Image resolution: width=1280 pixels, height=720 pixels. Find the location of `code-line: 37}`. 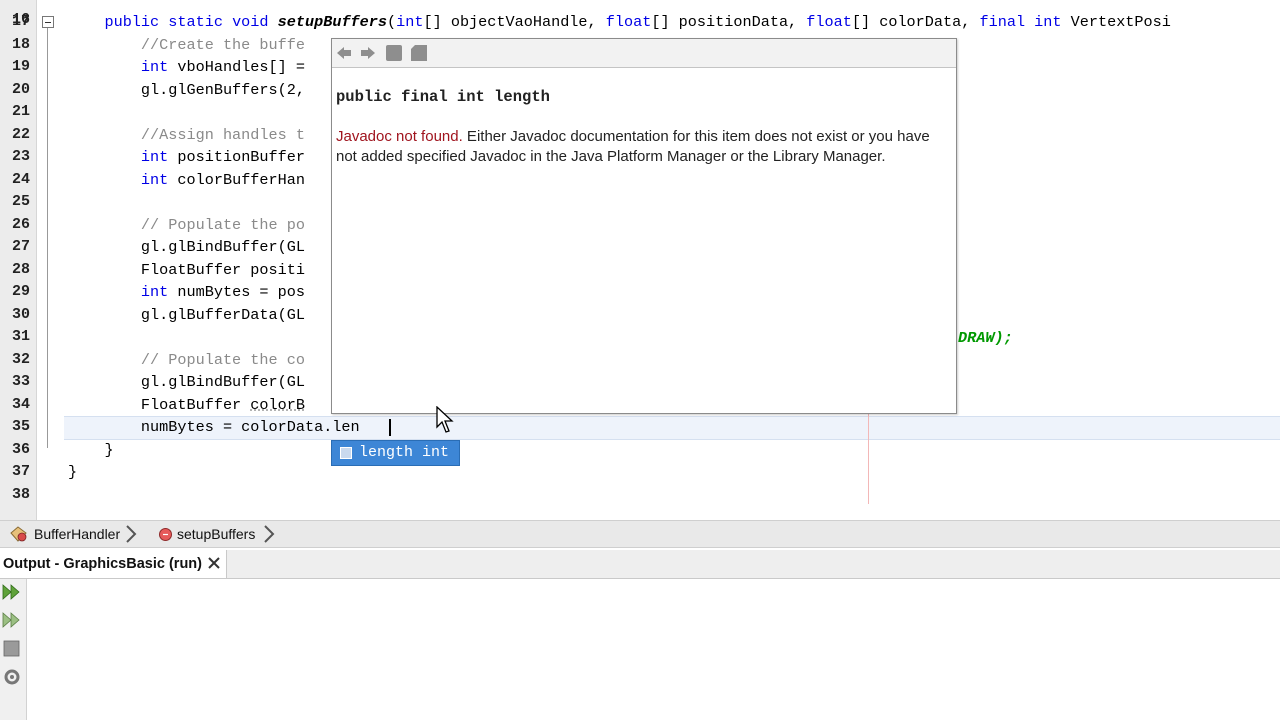

code-line: 37} is located at coordinates (640, 472).